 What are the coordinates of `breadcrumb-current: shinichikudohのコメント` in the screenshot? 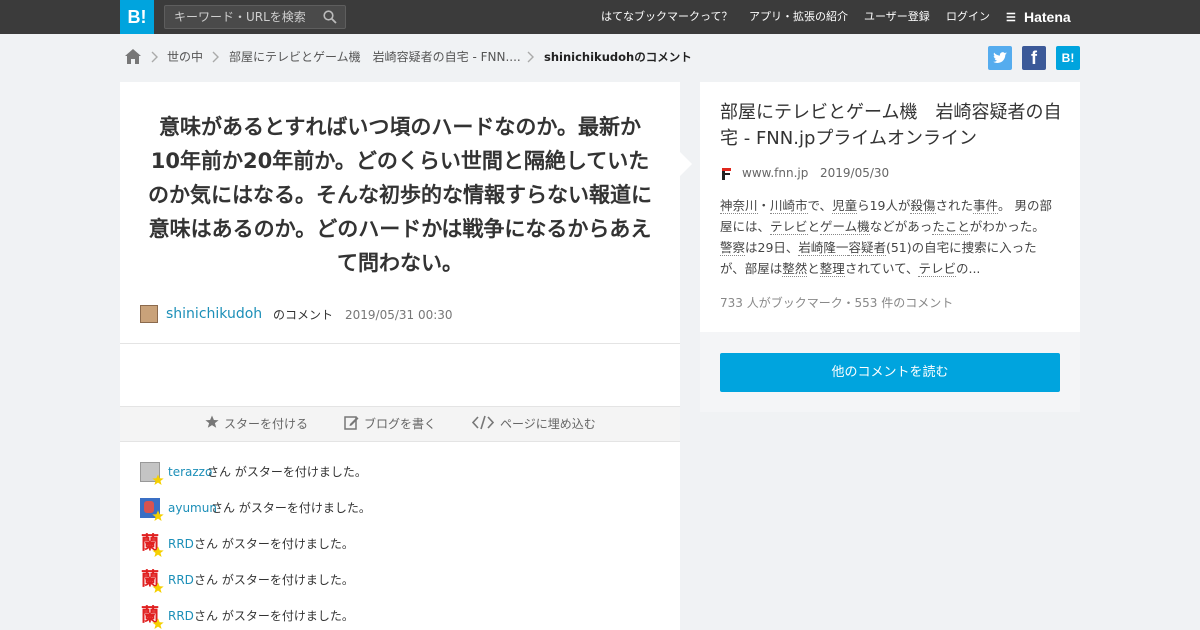 It's located at (618, 57).